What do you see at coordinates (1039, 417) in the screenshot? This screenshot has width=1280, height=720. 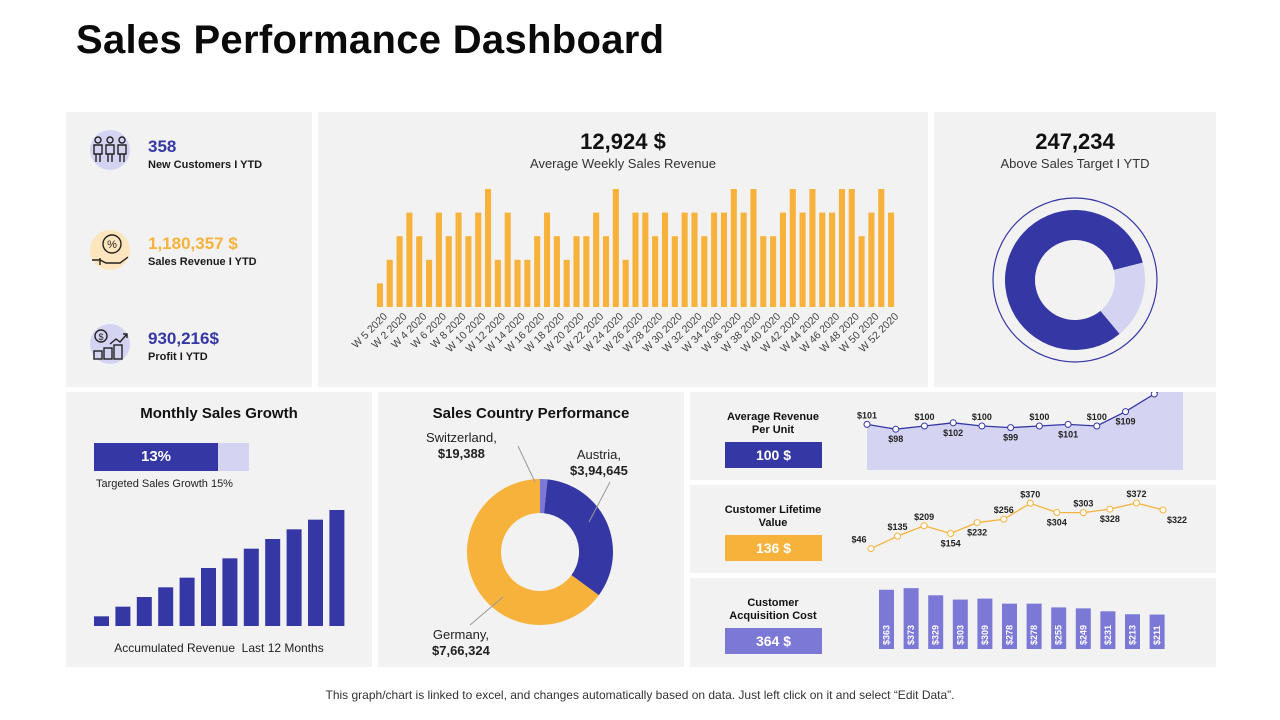 I see `arpu-data-label: $100` at bounding box center [1039, 417].